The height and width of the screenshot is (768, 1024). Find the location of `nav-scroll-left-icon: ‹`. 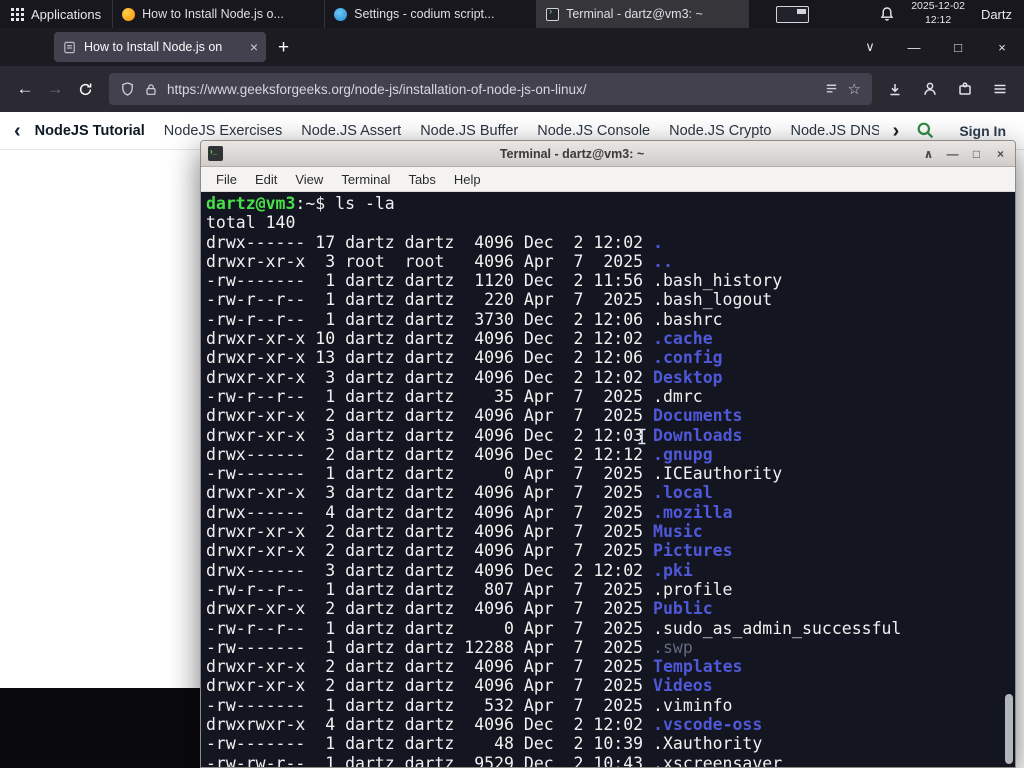

nav-scroll-left-icon: ‹ is located at coordinates (17, 131).